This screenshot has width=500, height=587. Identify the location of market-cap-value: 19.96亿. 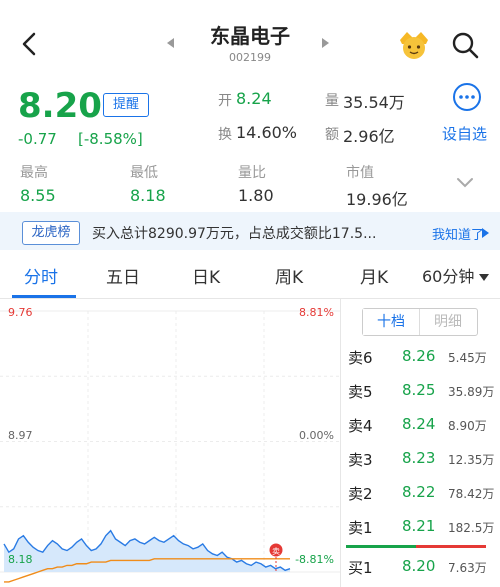
(377, 199).